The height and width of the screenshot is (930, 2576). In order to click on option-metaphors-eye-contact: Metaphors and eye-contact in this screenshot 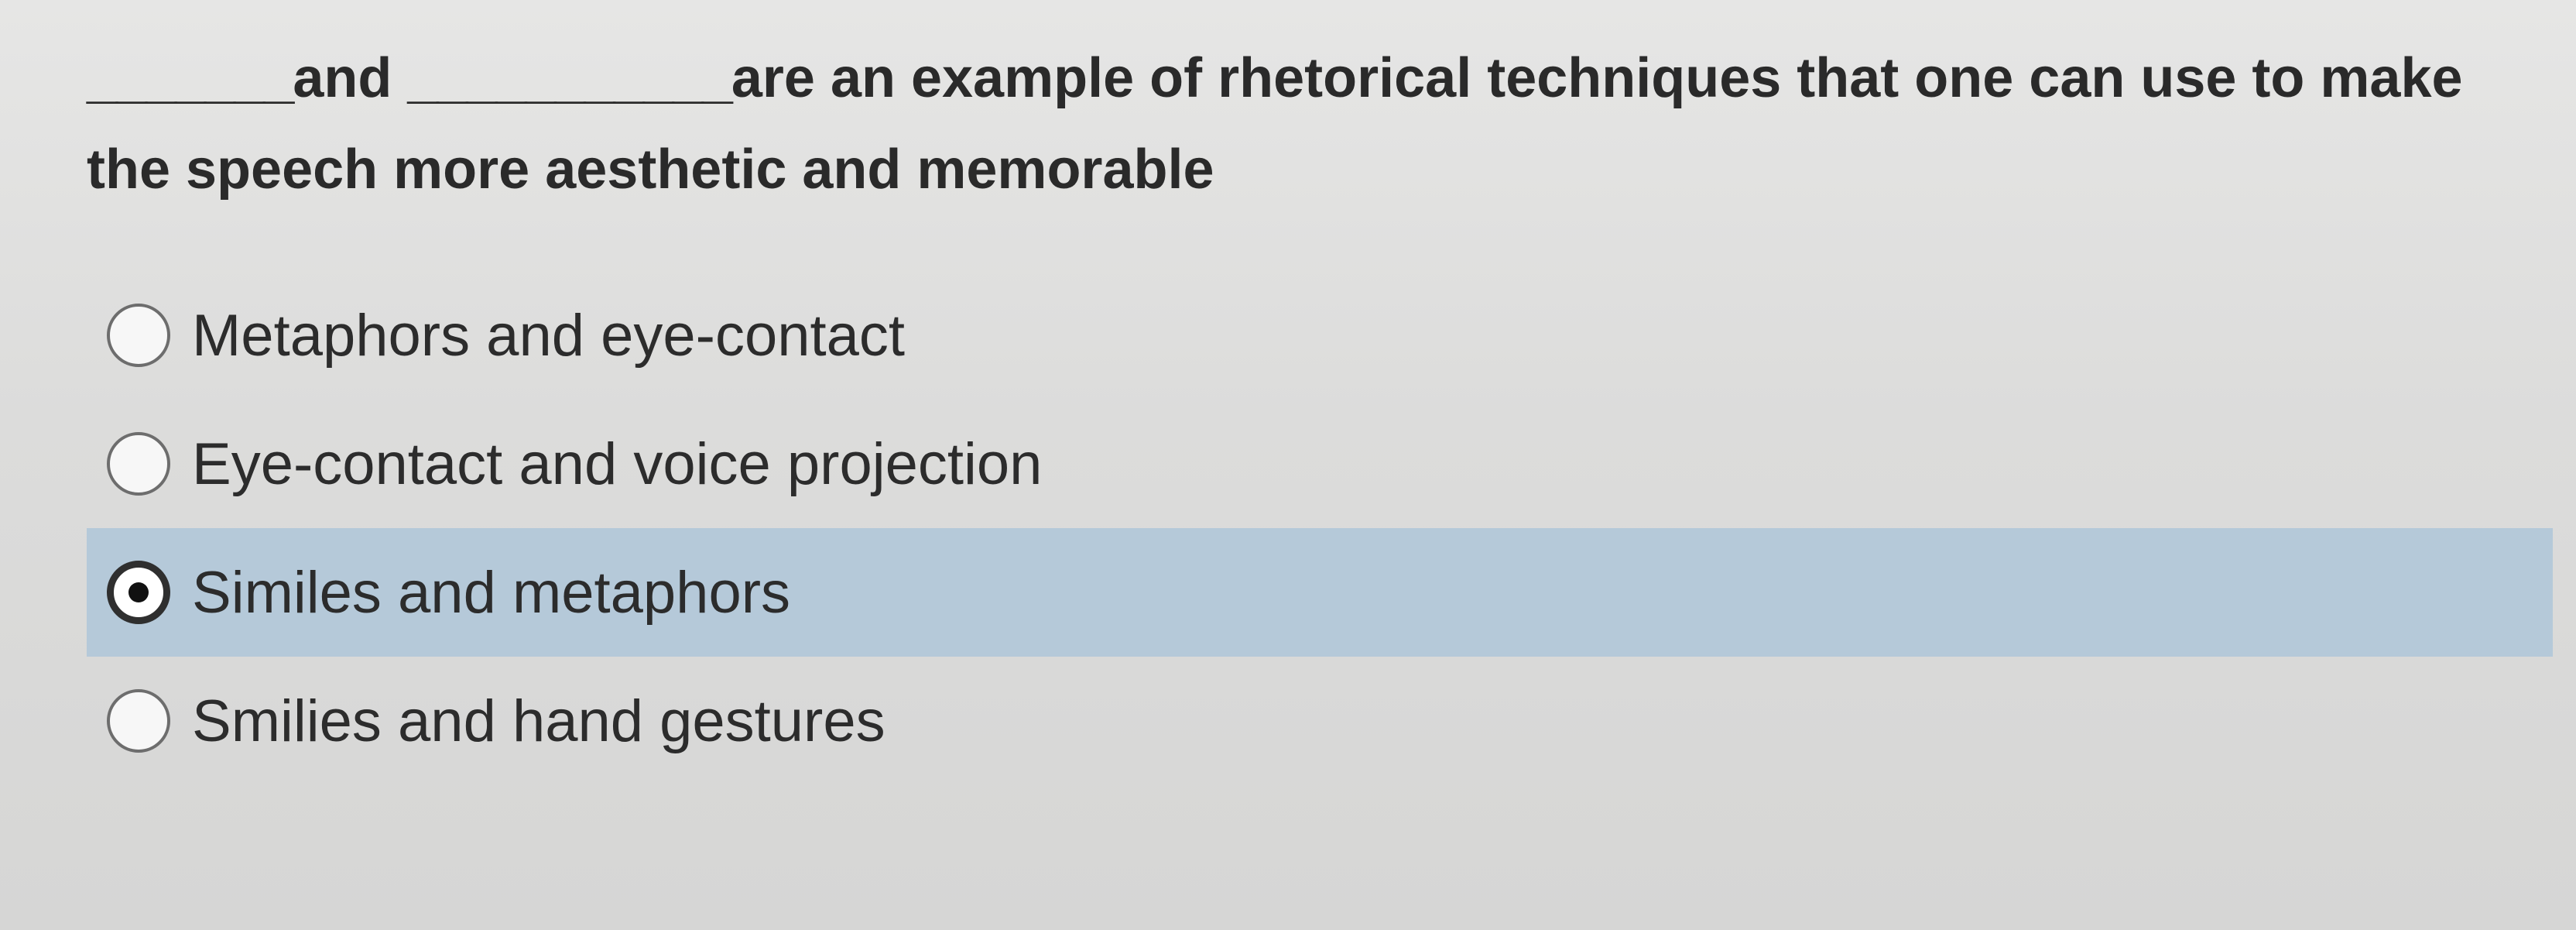, I will do `click(1320, 335)`.